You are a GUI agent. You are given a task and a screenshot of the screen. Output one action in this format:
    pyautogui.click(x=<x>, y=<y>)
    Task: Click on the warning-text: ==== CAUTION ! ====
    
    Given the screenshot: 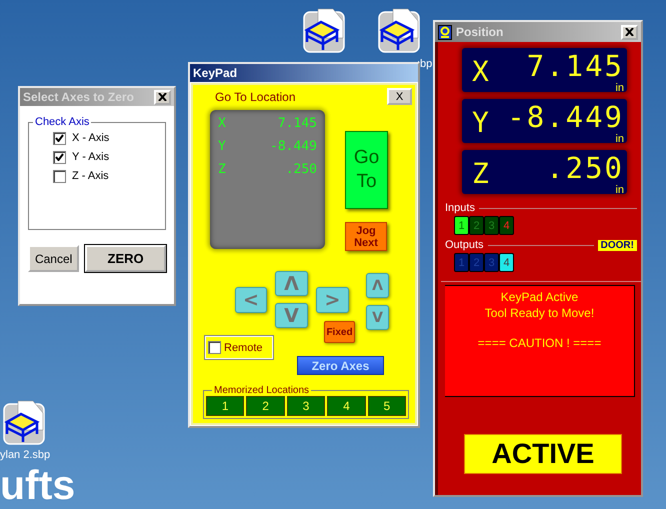 What is the action you would take?
    pyautogui.click(x=540, y=343)
    